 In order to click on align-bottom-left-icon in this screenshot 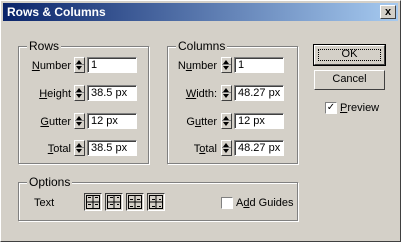, I will do `click(135, 202)`.